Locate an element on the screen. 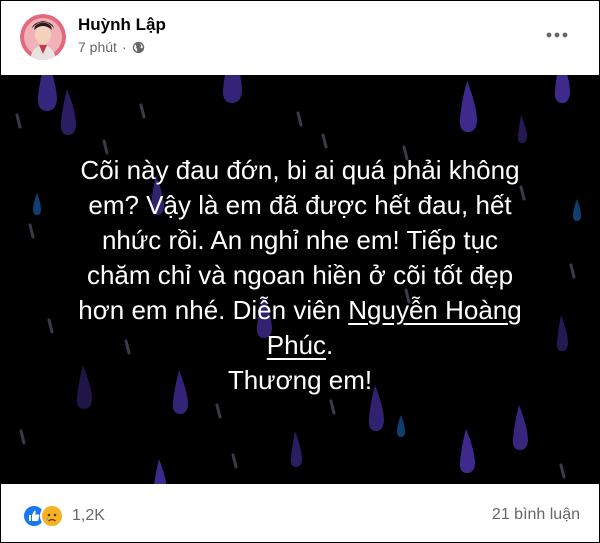  avatar-image is located at coordinates (43, 37).